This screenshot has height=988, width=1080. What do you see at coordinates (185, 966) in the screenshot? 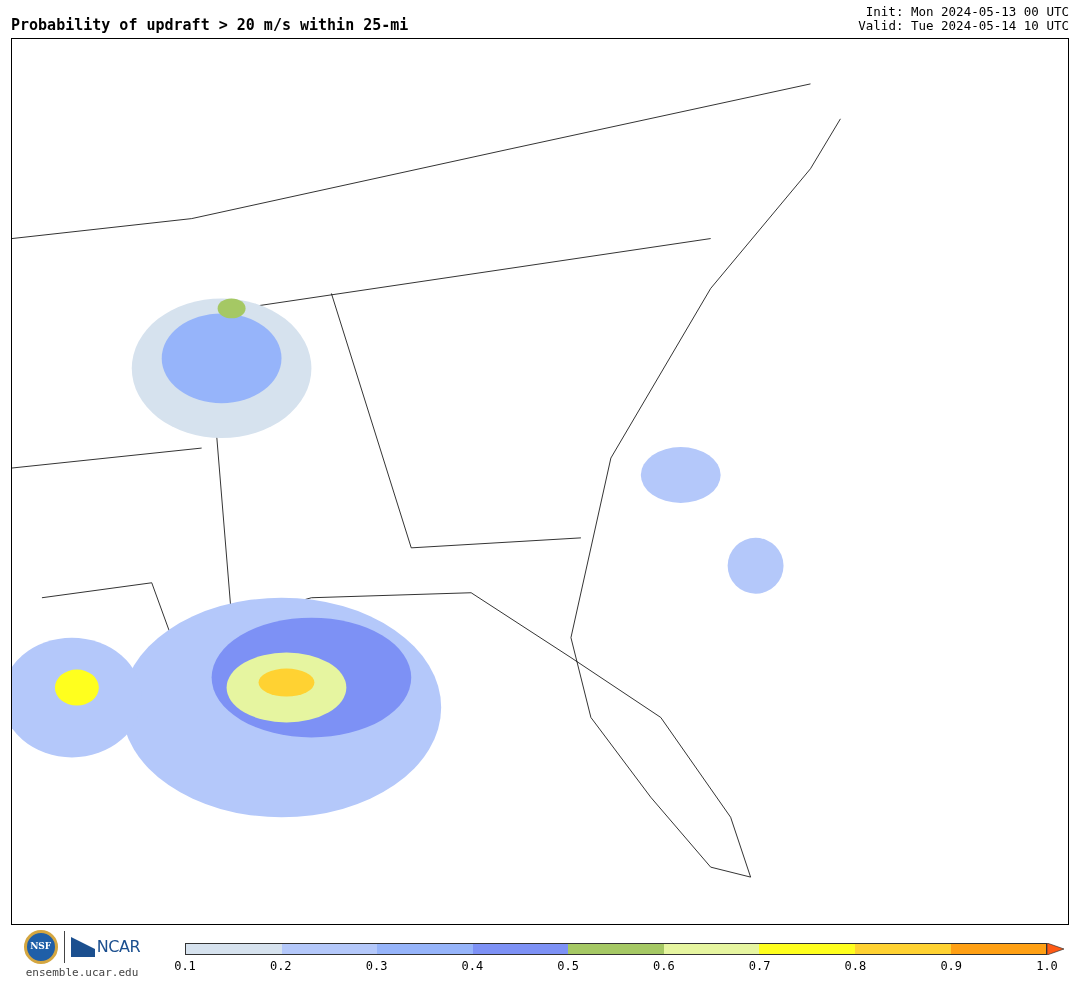
I see `tick-label: 0.1` at bounding box center [185, 966].